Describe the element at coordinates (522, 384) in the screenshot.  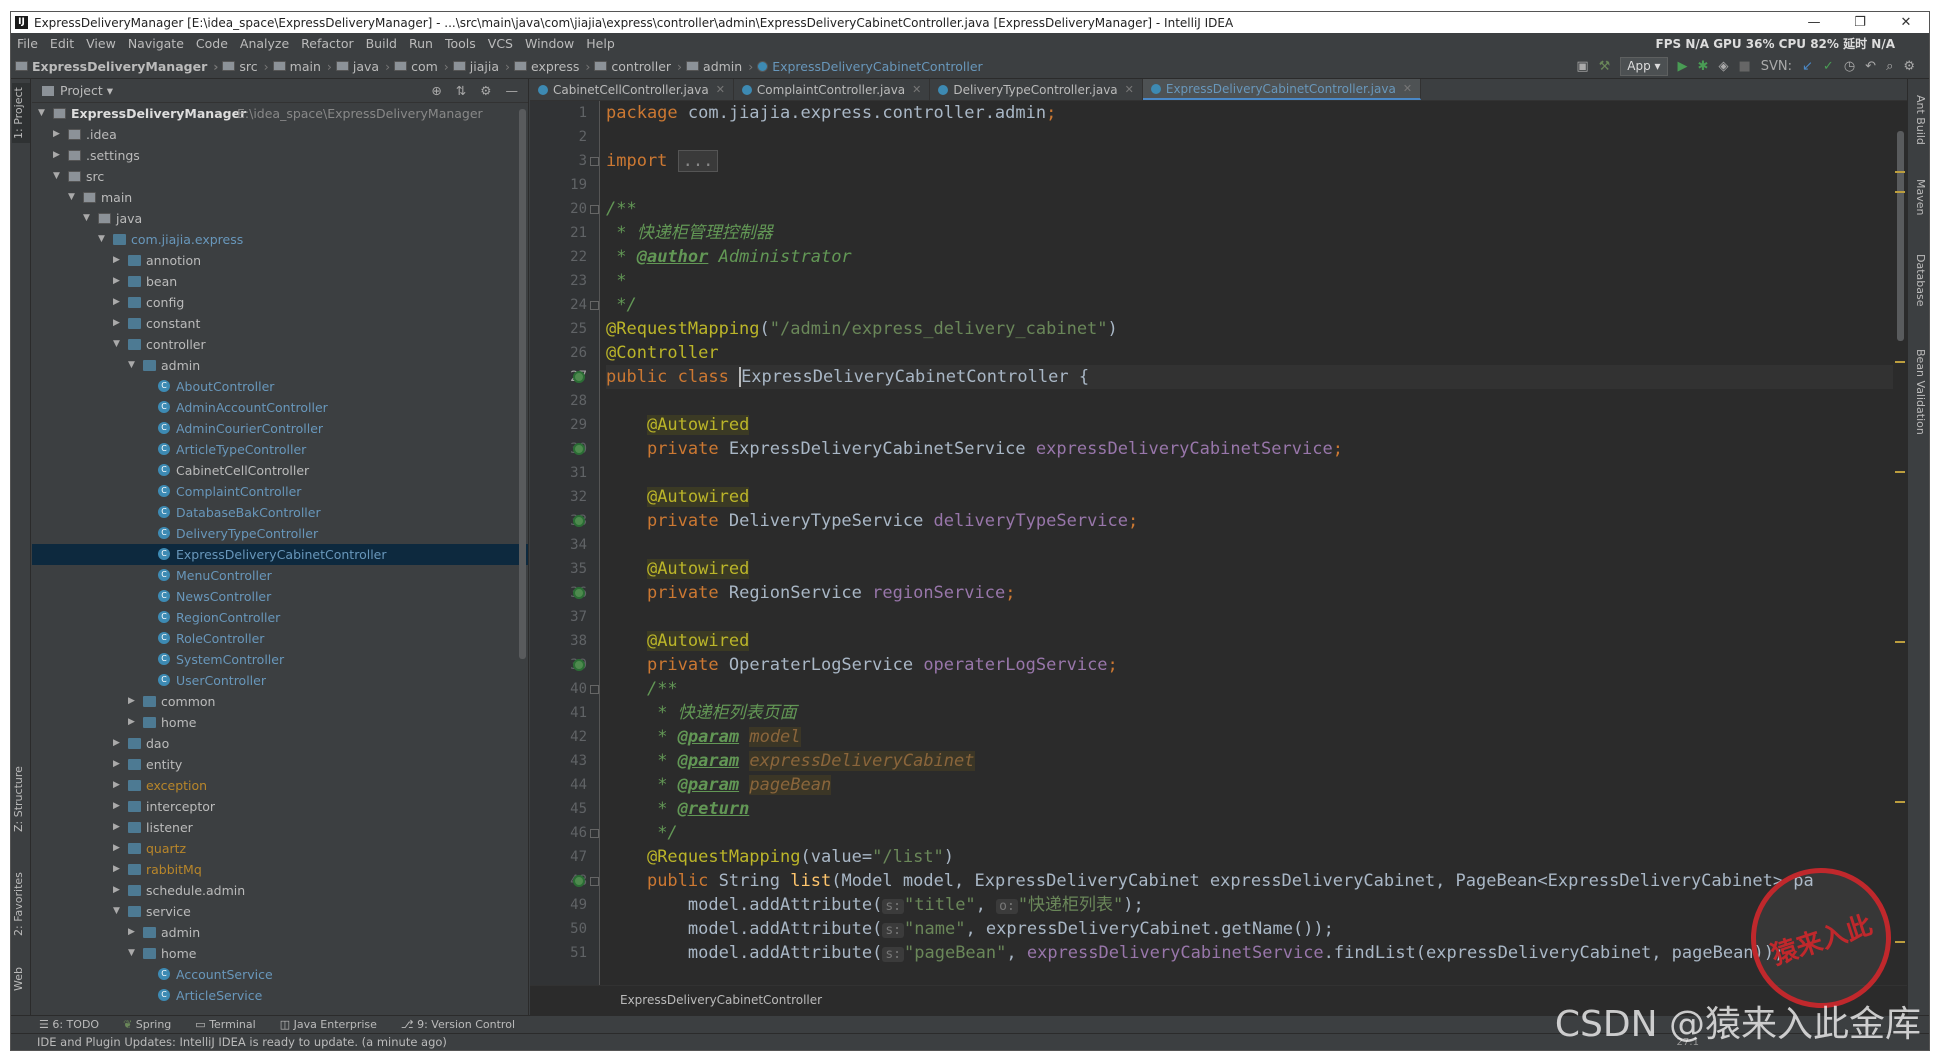
I see `project-scrollbar` at that location.